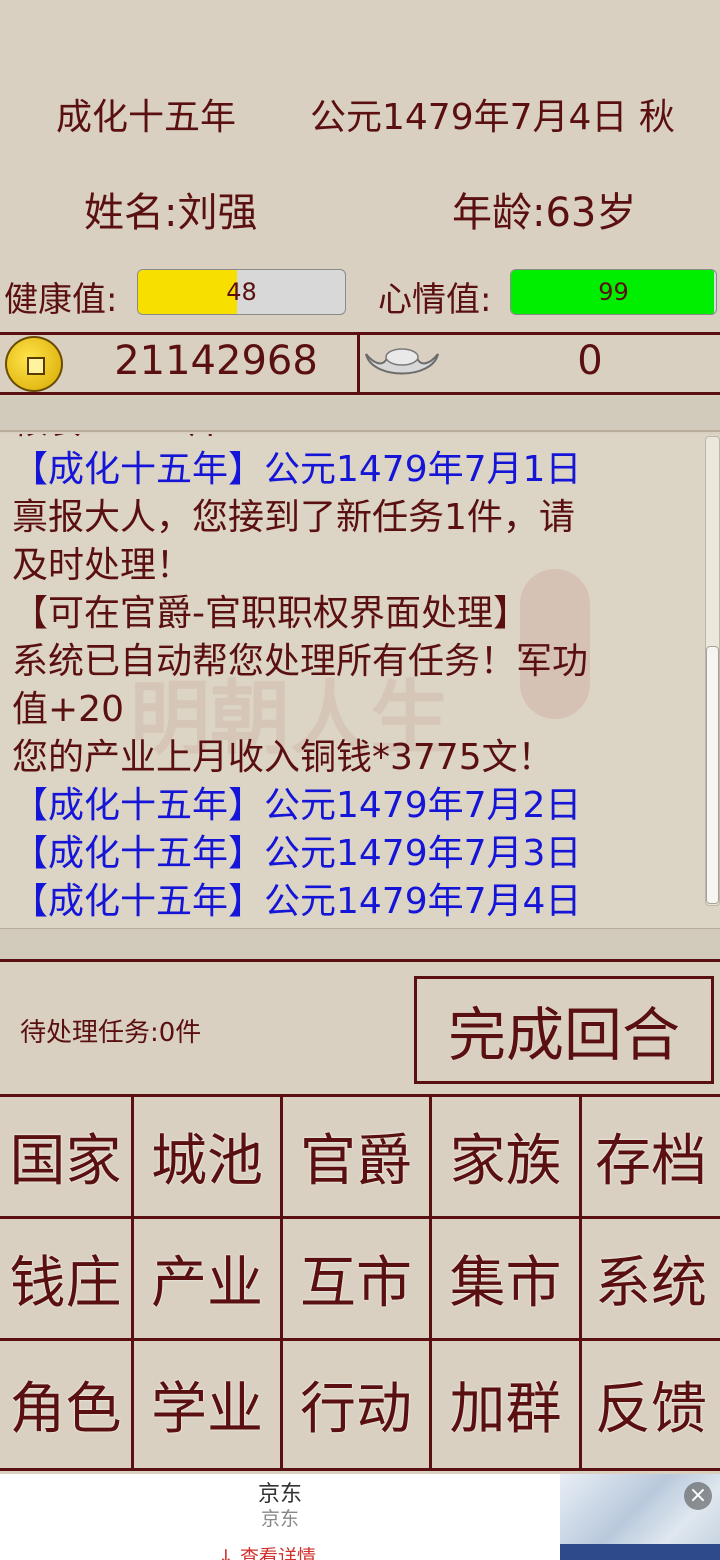  What do you see at coordinates (67, 1406) in the screenshot?
I see `menu-character: 角色` at bounding box center [67, 1406].